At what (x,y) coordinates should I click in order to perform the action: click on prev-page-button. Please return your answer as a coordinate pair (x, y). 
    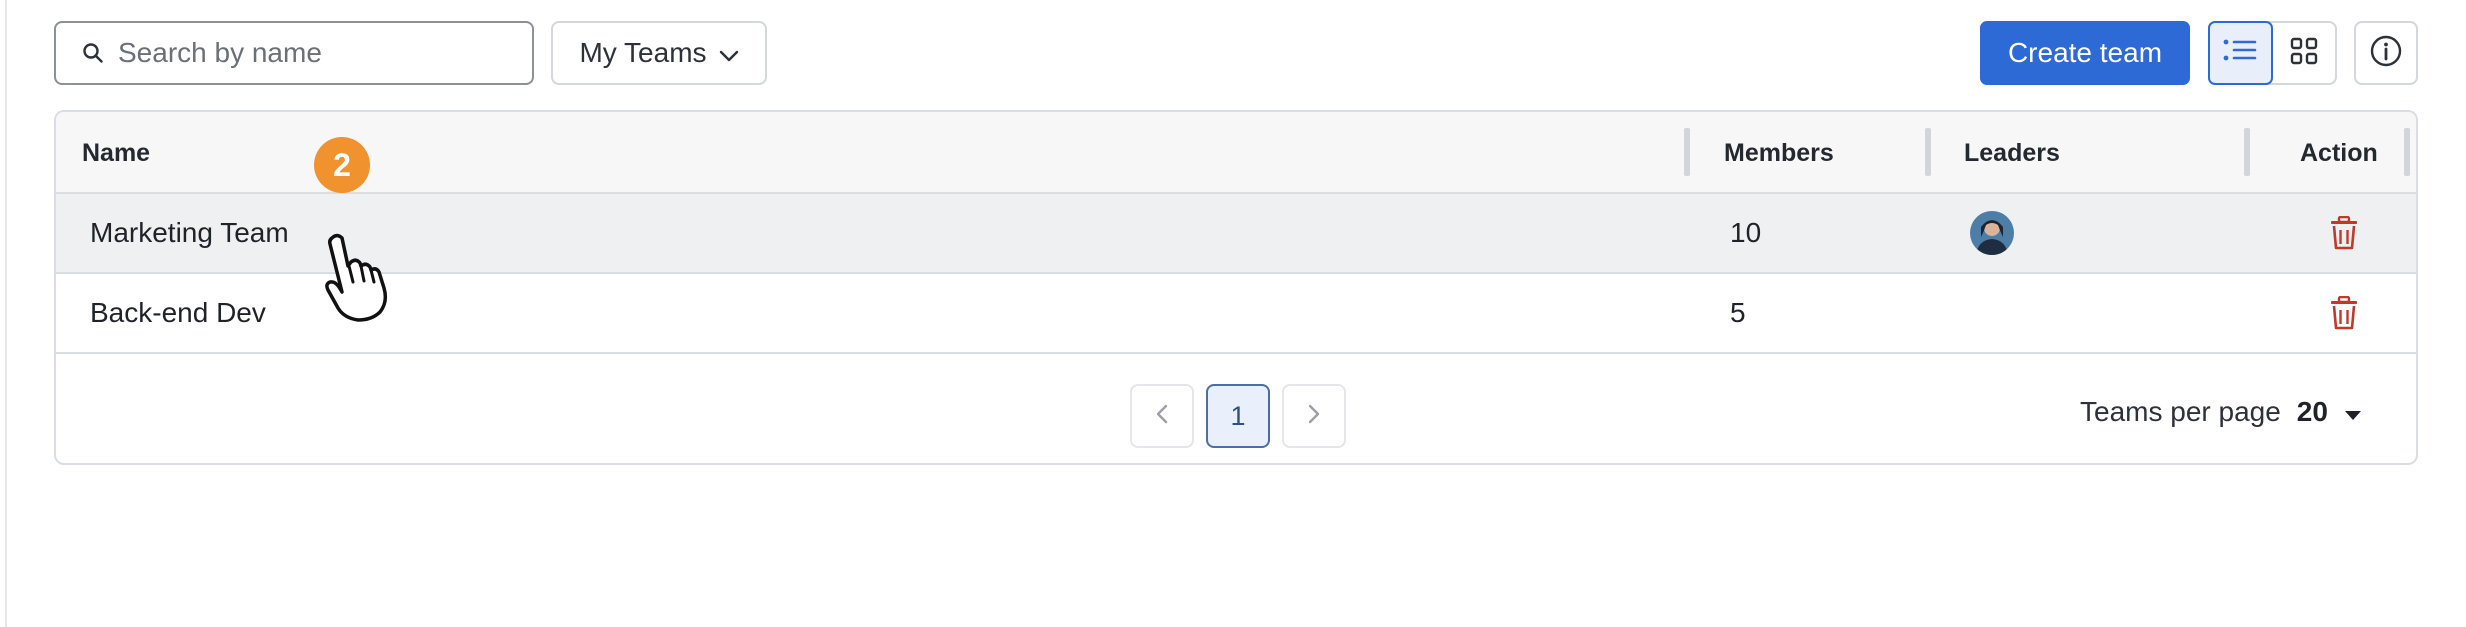
    Looking at the image, I should click on (1162, 416).